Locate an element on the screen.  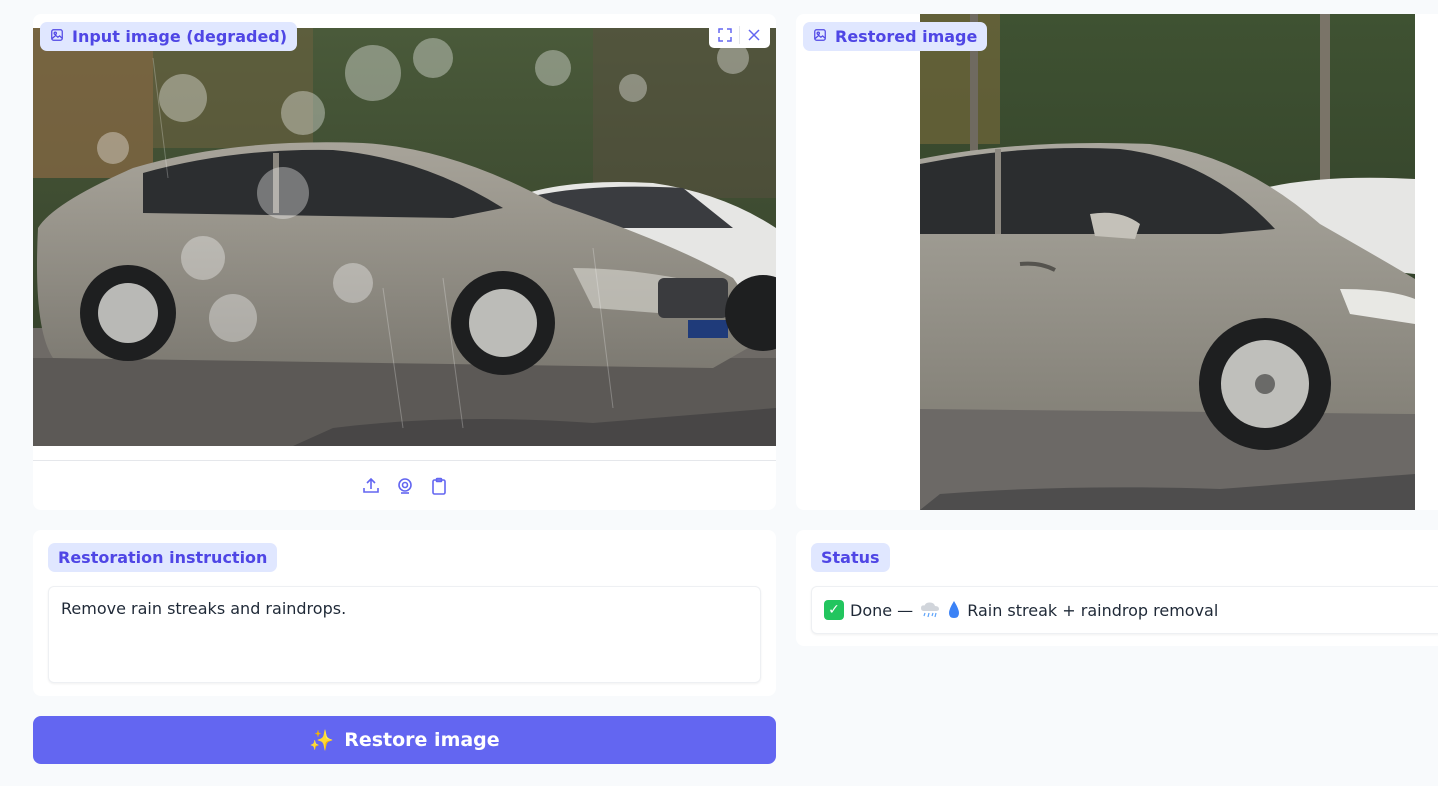
webcam-icon is located at coordinates (405, 486).